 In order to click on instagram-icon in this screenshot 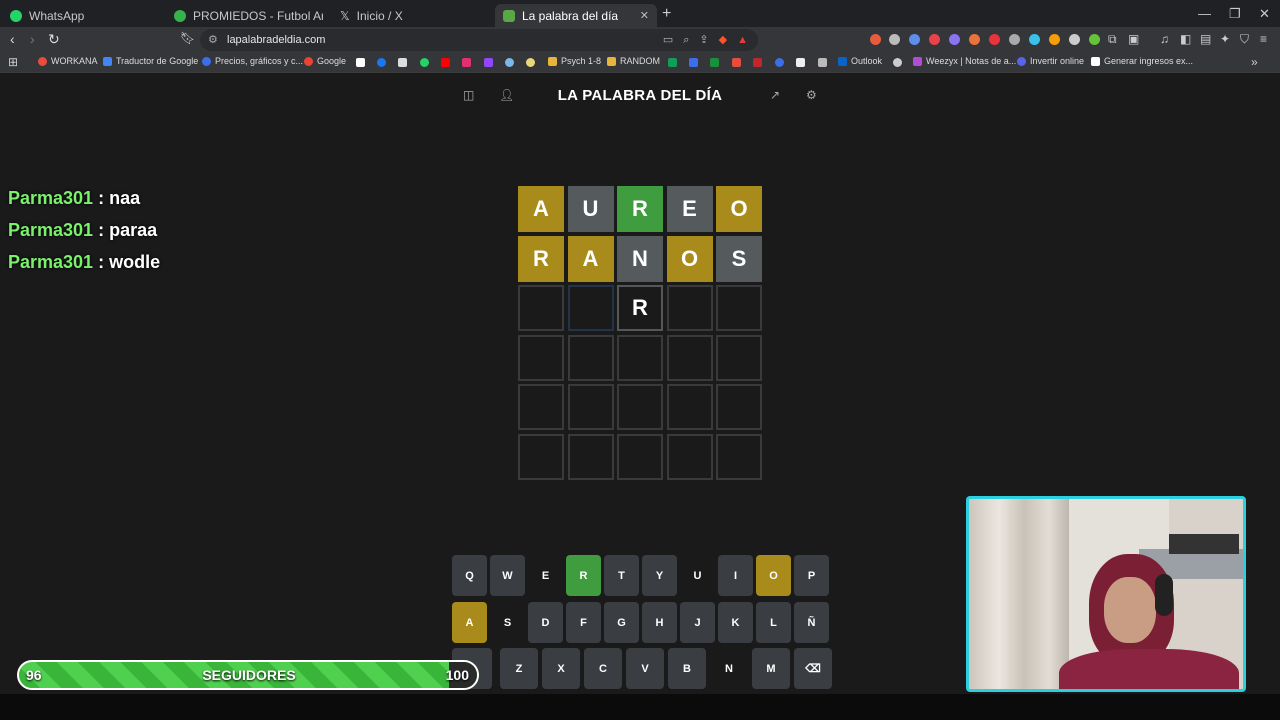, I will do `click(466, 62)`.